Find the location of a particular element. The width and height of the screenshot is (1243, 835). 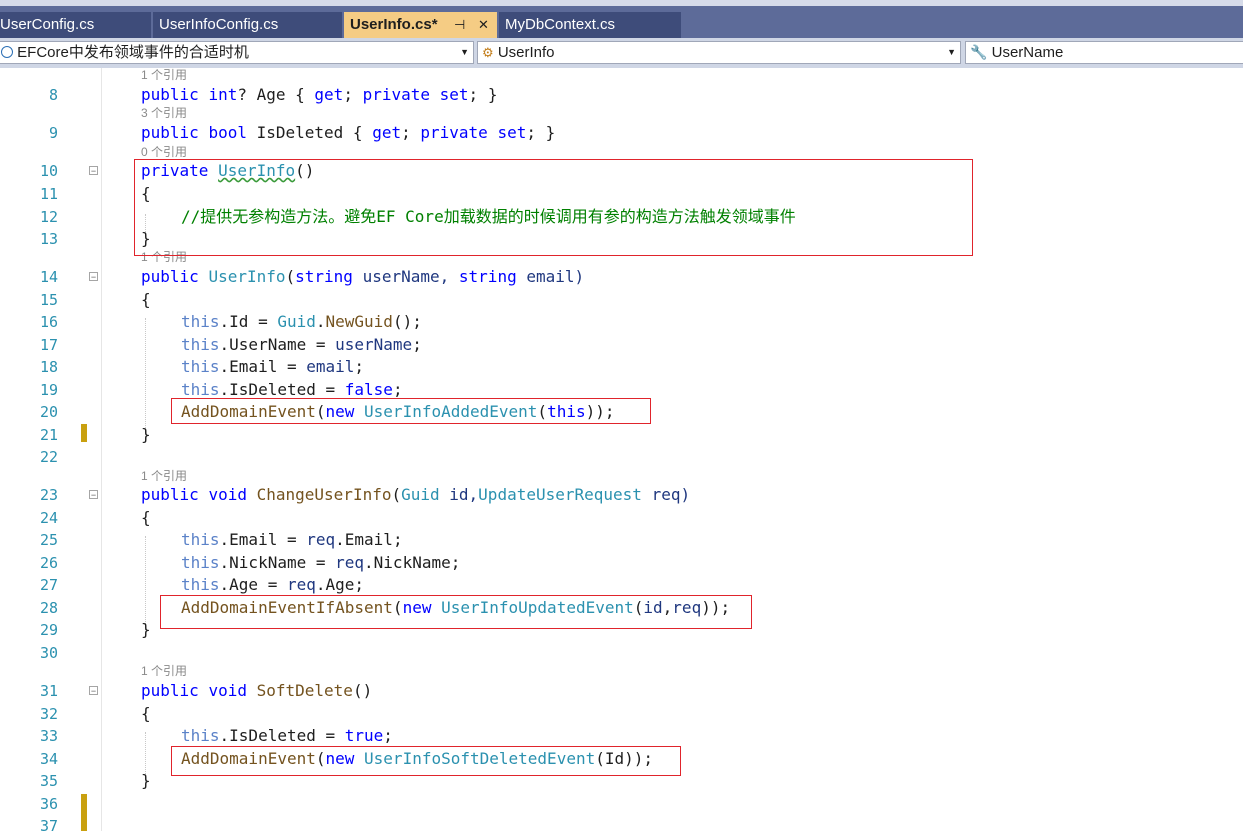

line-number: 37 is located at coordinates (48, 826).